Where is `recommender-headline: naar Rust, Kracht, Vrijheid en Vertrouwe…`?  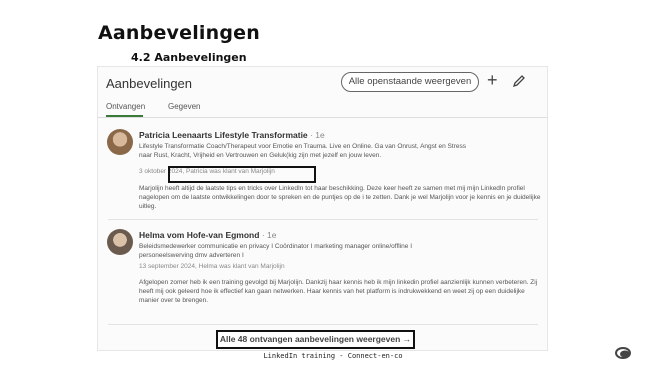
recommender-headline: naar Rust, Kracht, Vrijheid en Vertrouwe… is located at coordinates (260, 155).